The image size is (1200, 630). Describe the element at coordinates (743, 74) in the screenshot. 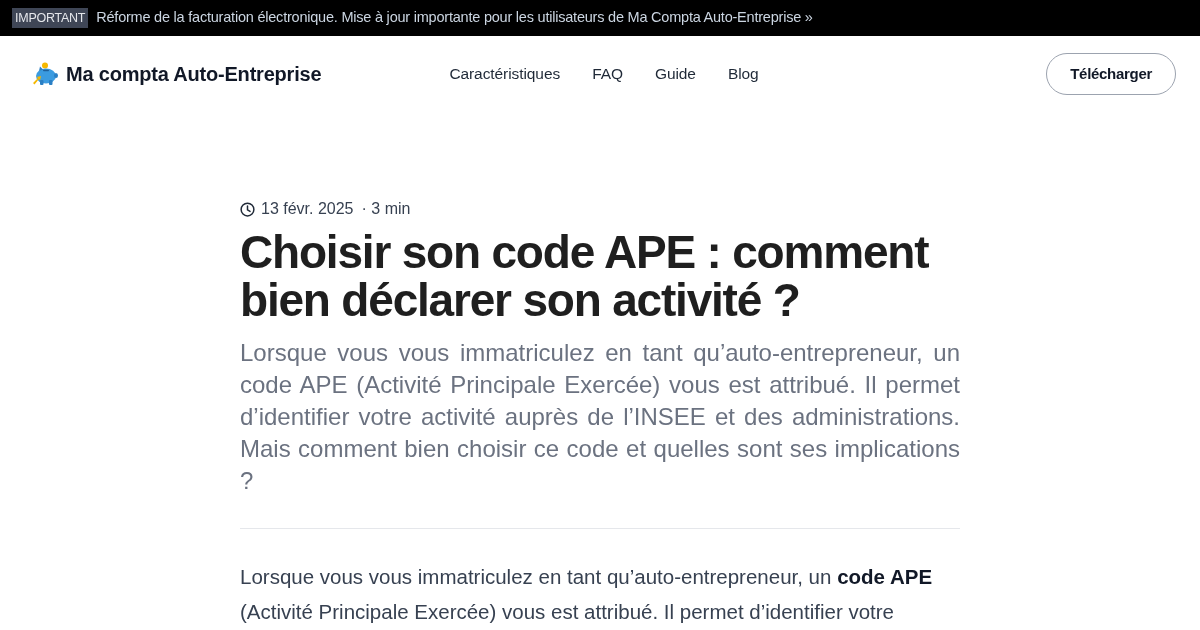

I see `nav-link: Blog` at that location.